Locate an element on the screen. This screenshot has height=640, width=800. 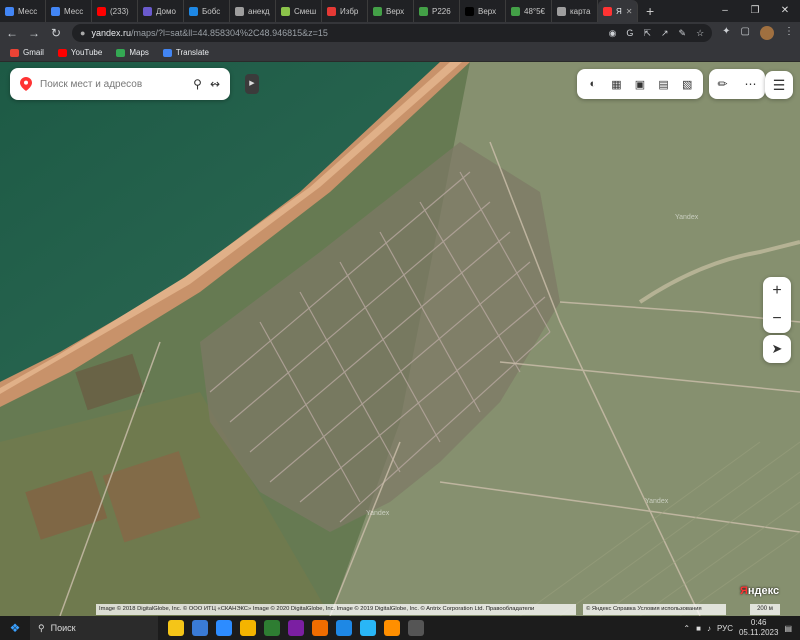
window-controls: – ❐ ✕ is located at coordinates (755, 11).